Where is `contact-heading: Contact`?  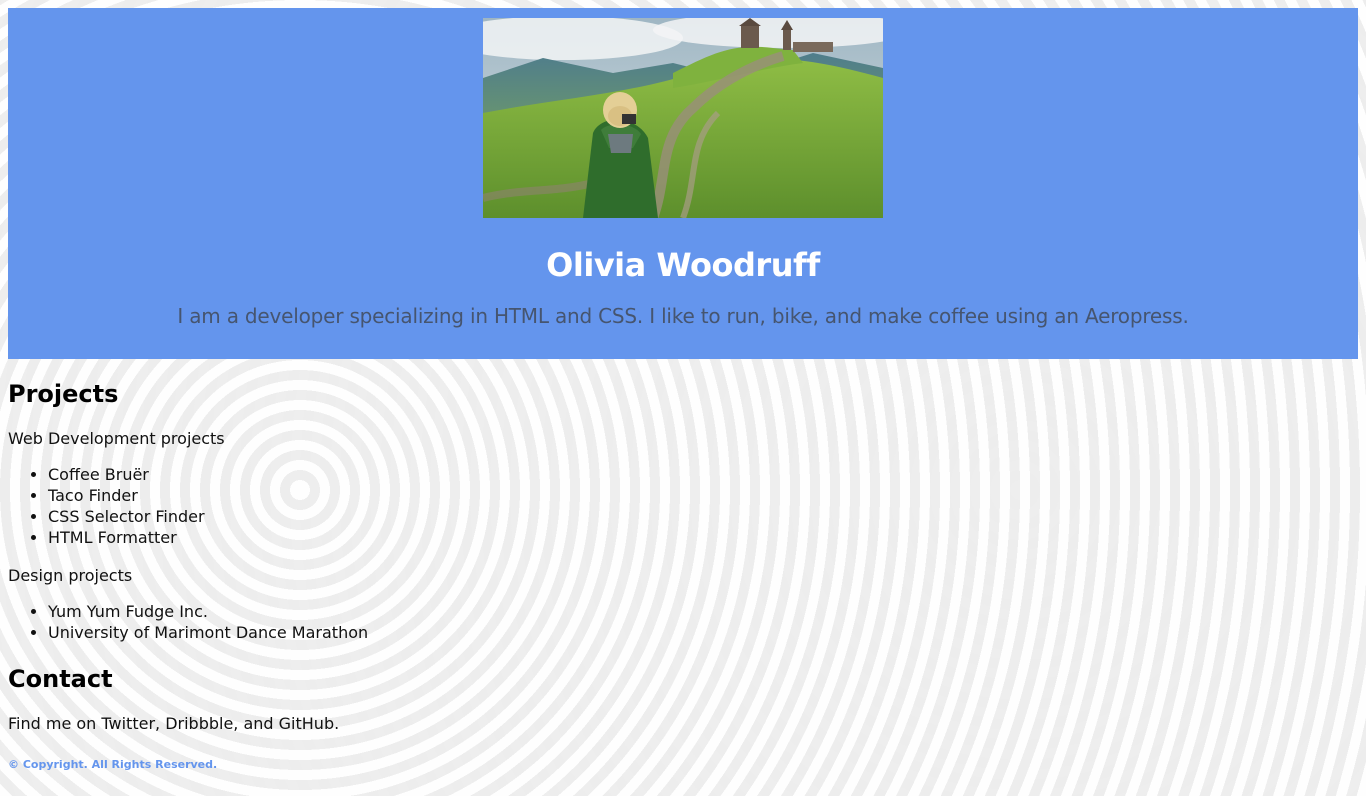
contact-heading: Contact is located at coordinates (60, 679).